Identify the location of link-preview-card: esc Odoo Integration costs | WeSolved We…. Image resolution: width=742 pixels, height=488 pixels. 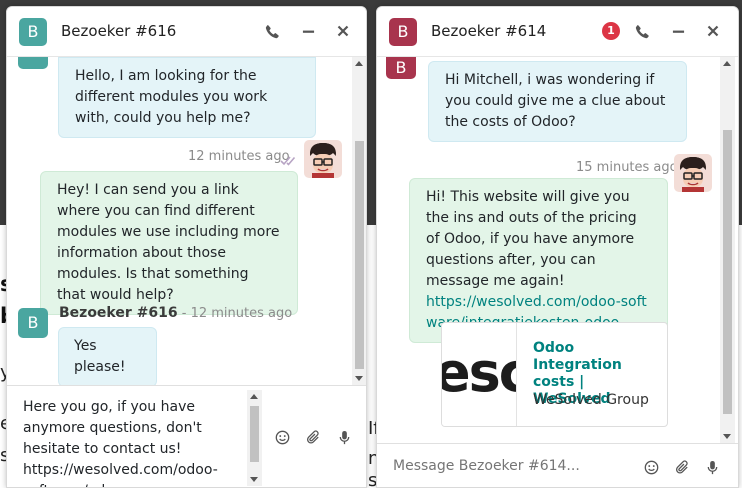
(554, 374).